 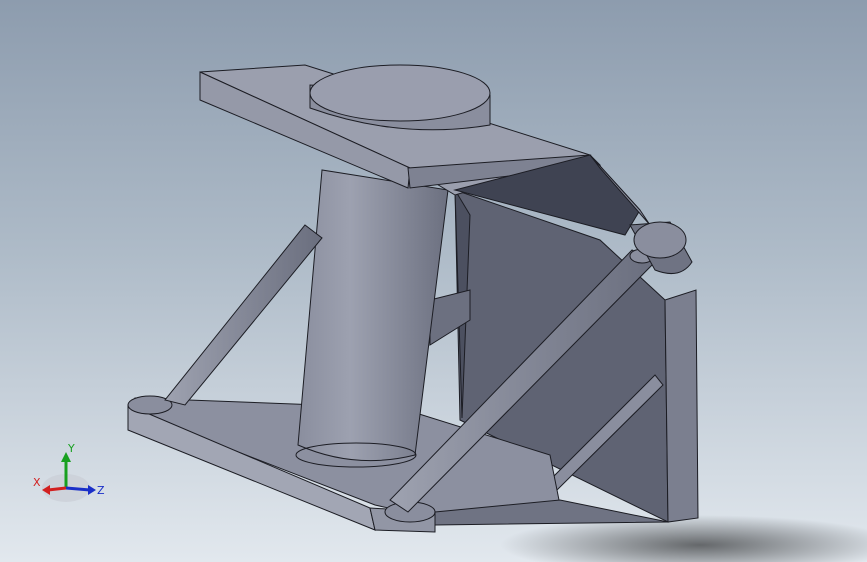 I want to click on x-axis-line, so click(x=57, y=489).